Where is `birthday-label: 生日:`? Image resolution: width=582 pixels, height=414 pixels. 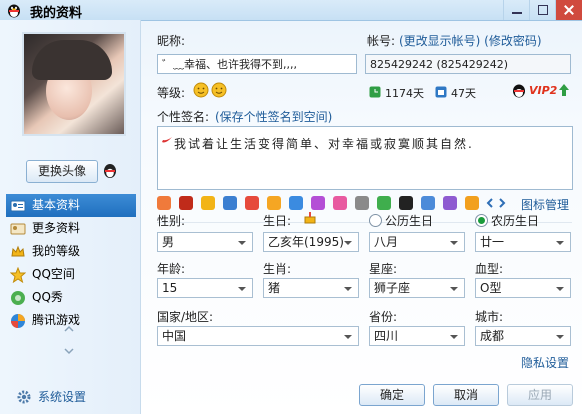
birthday-label: 生日: is located at coordinates (277, 221).